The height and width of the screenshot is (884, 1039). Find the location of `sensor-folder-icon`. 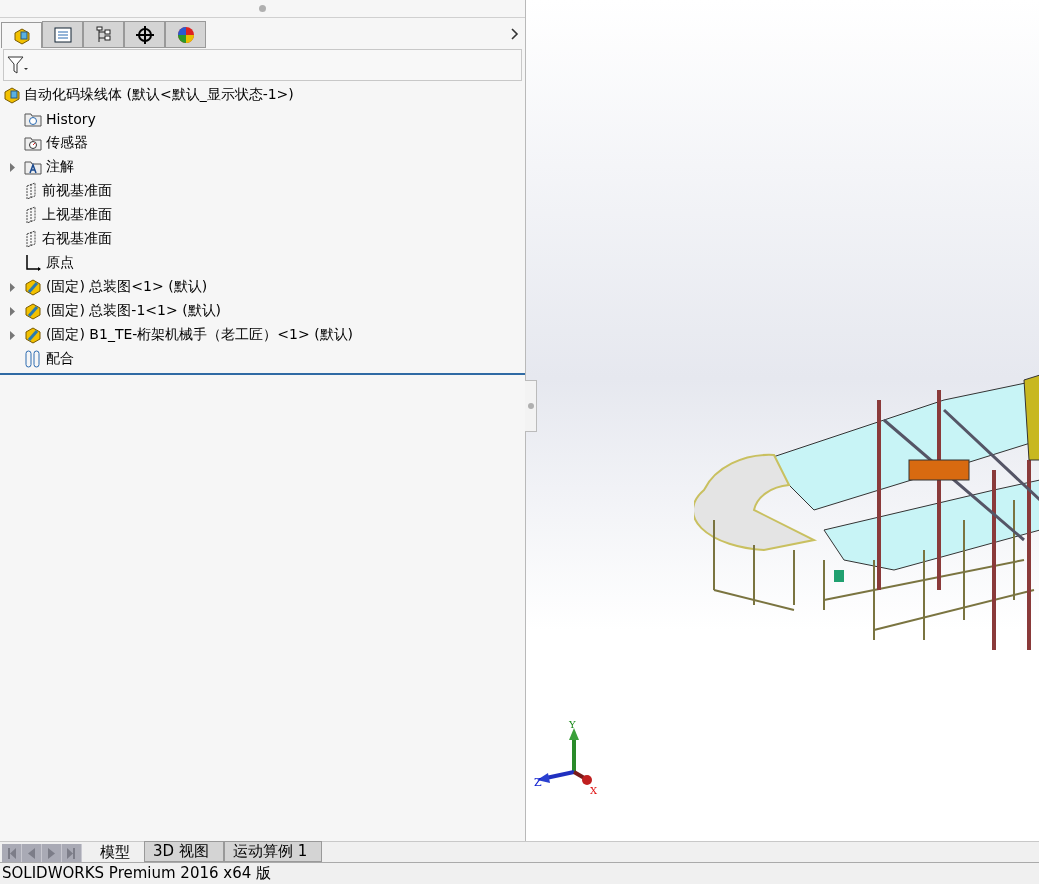

sensor-folder-icon is located at coordinates (33, 143).